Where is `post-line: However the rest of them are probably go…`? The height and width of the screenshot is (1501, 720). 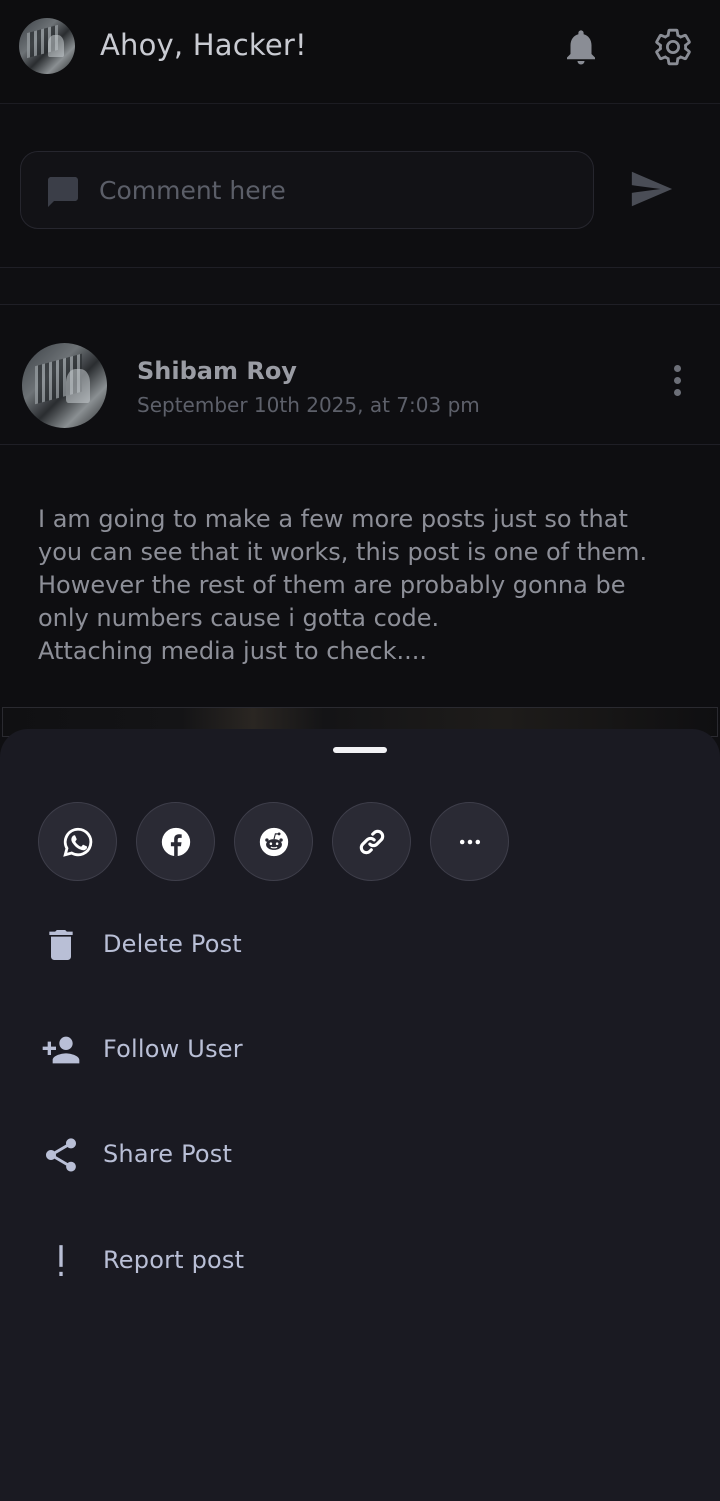
post-line: However the rest of them are probably go… is located at coordinates (332, 585).